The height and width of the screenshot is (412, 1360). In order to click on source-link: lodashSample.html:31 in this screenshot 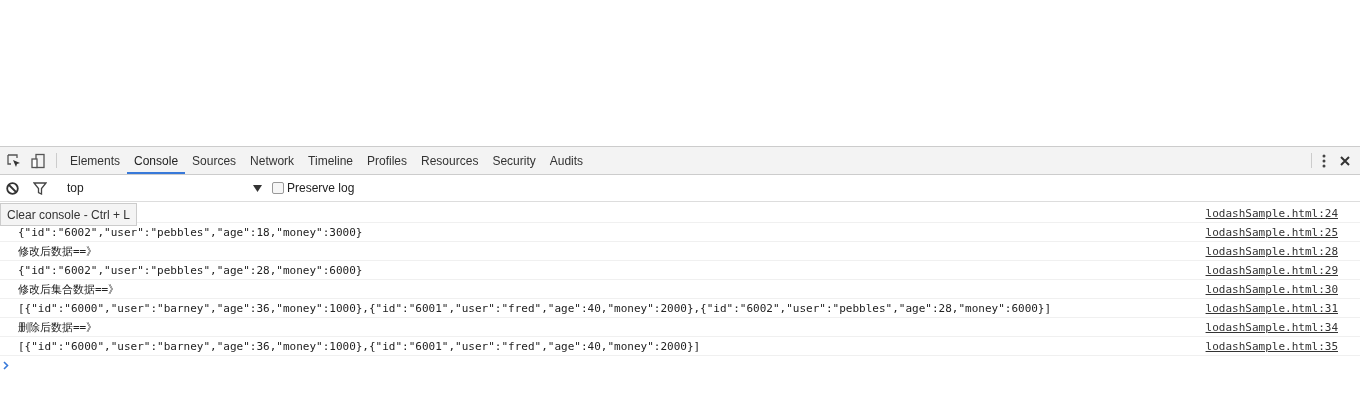, I will do `click(1271, 308)`.